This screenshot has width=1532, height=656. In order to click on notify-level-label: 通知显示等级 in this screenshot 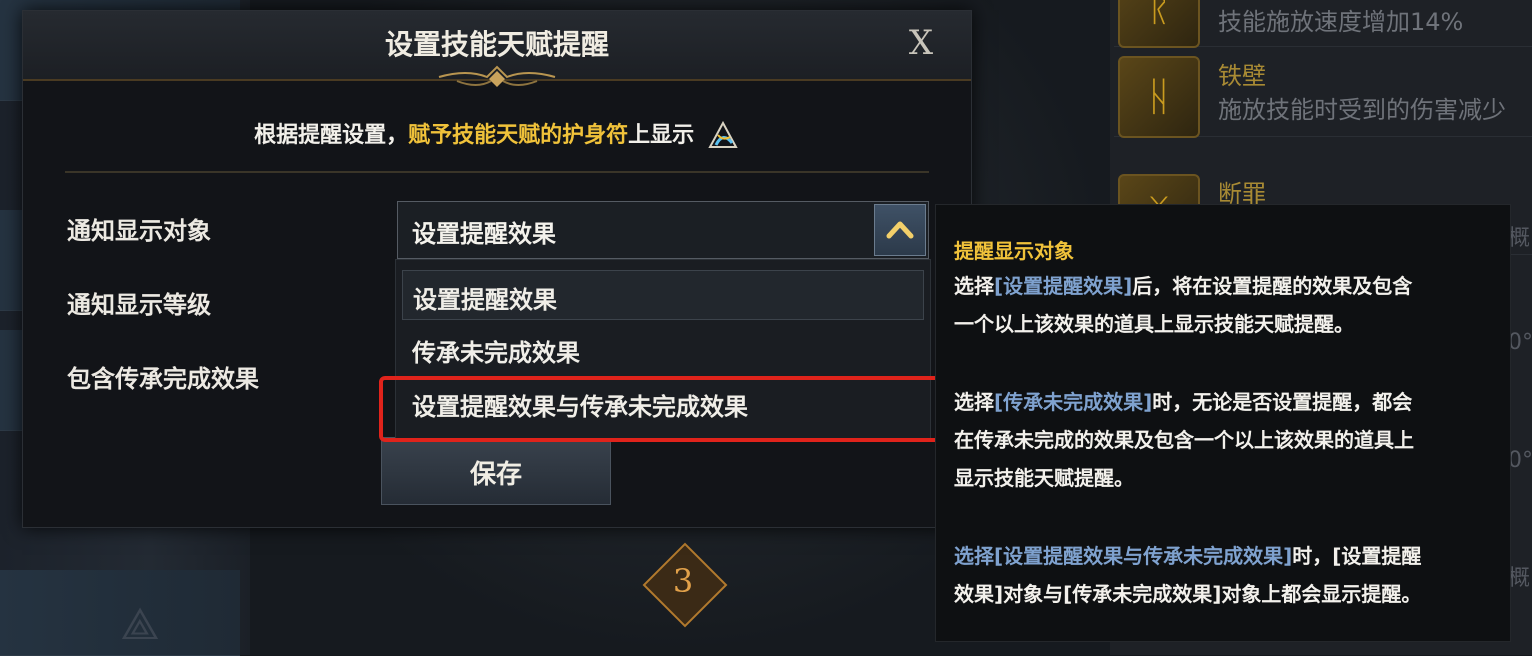, I will do `click(139, 305)`.